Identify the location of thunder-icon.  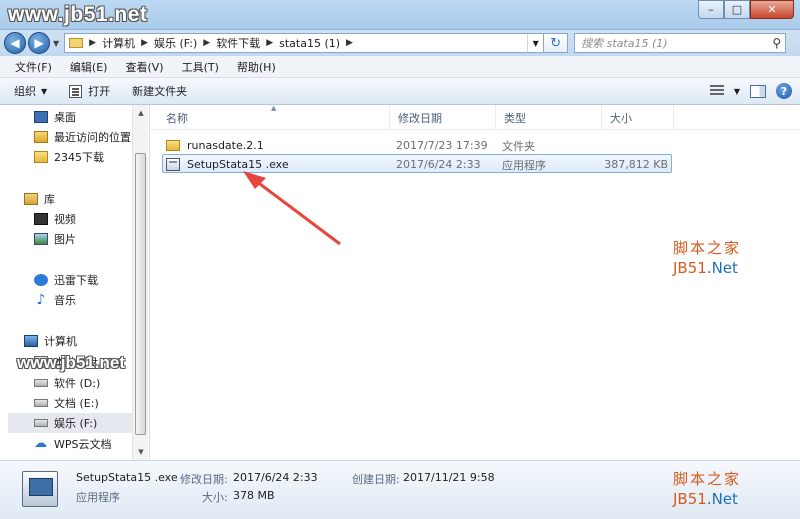
(41, 280).